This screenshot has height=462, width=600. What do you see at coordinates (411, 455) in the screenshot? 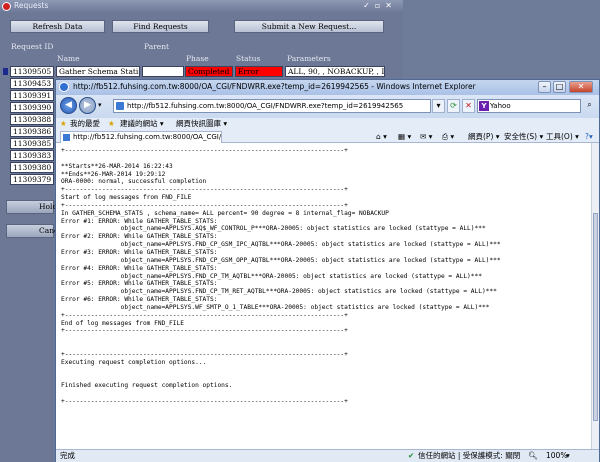
I see `trusted-sites-icon: ✔` at bounding box center [411, 455].